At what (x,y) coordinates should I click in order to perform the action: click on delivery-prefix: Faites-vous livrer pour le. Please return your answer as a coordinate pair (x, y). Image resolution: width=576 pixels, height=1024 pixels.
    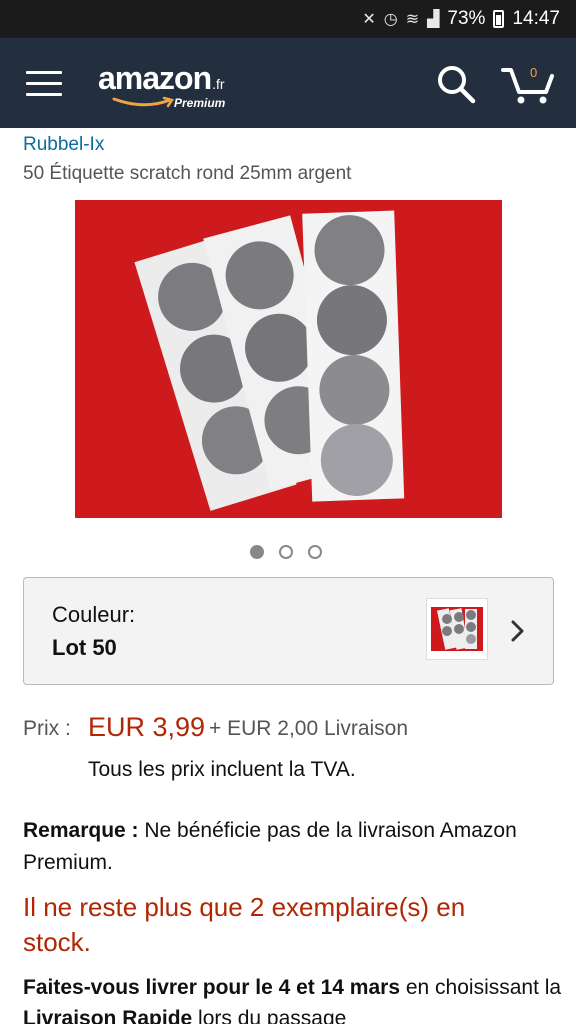
    Looking at the image, I should click on (151, 987).